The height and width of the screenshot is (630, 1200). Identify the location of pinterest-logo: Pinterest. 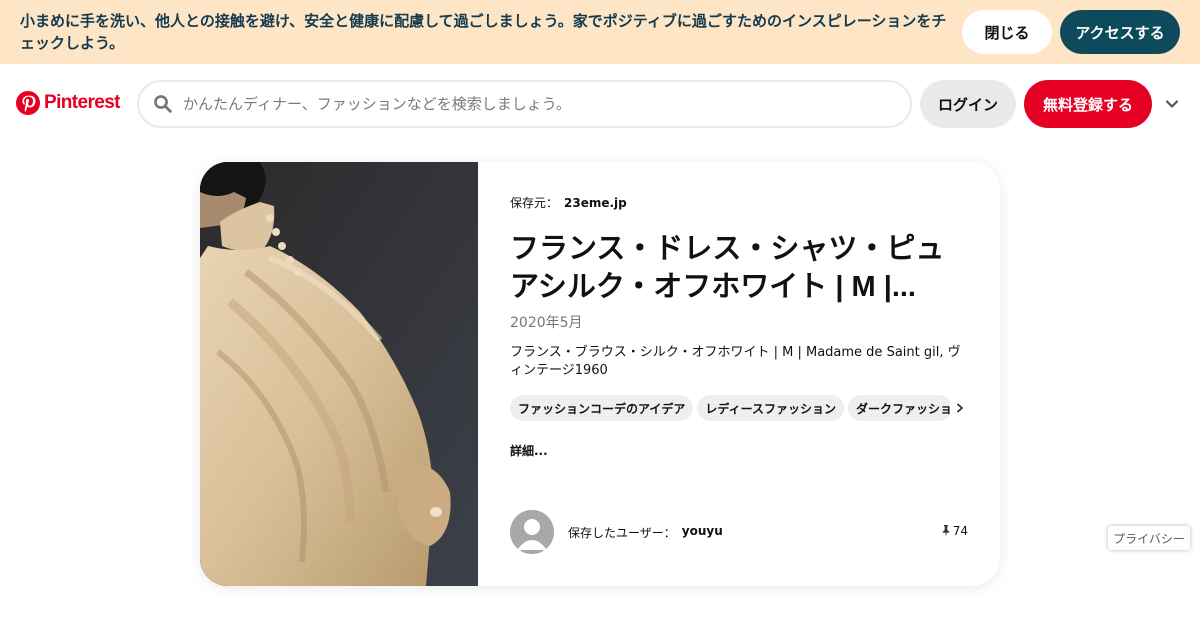
(68, 103).